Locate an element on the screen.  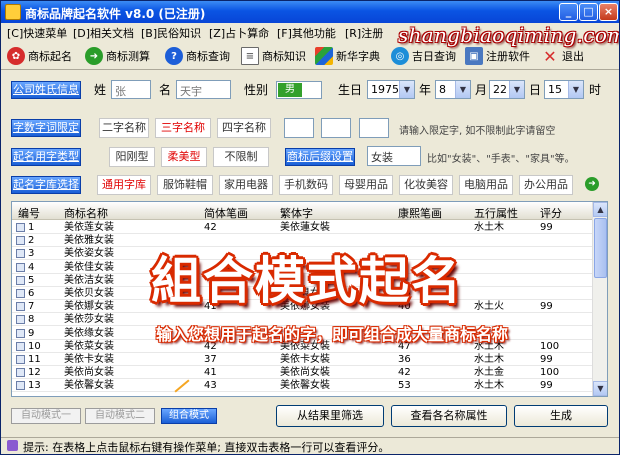
table-cell: 美依娜女装 is located at coordinates (89, 307).